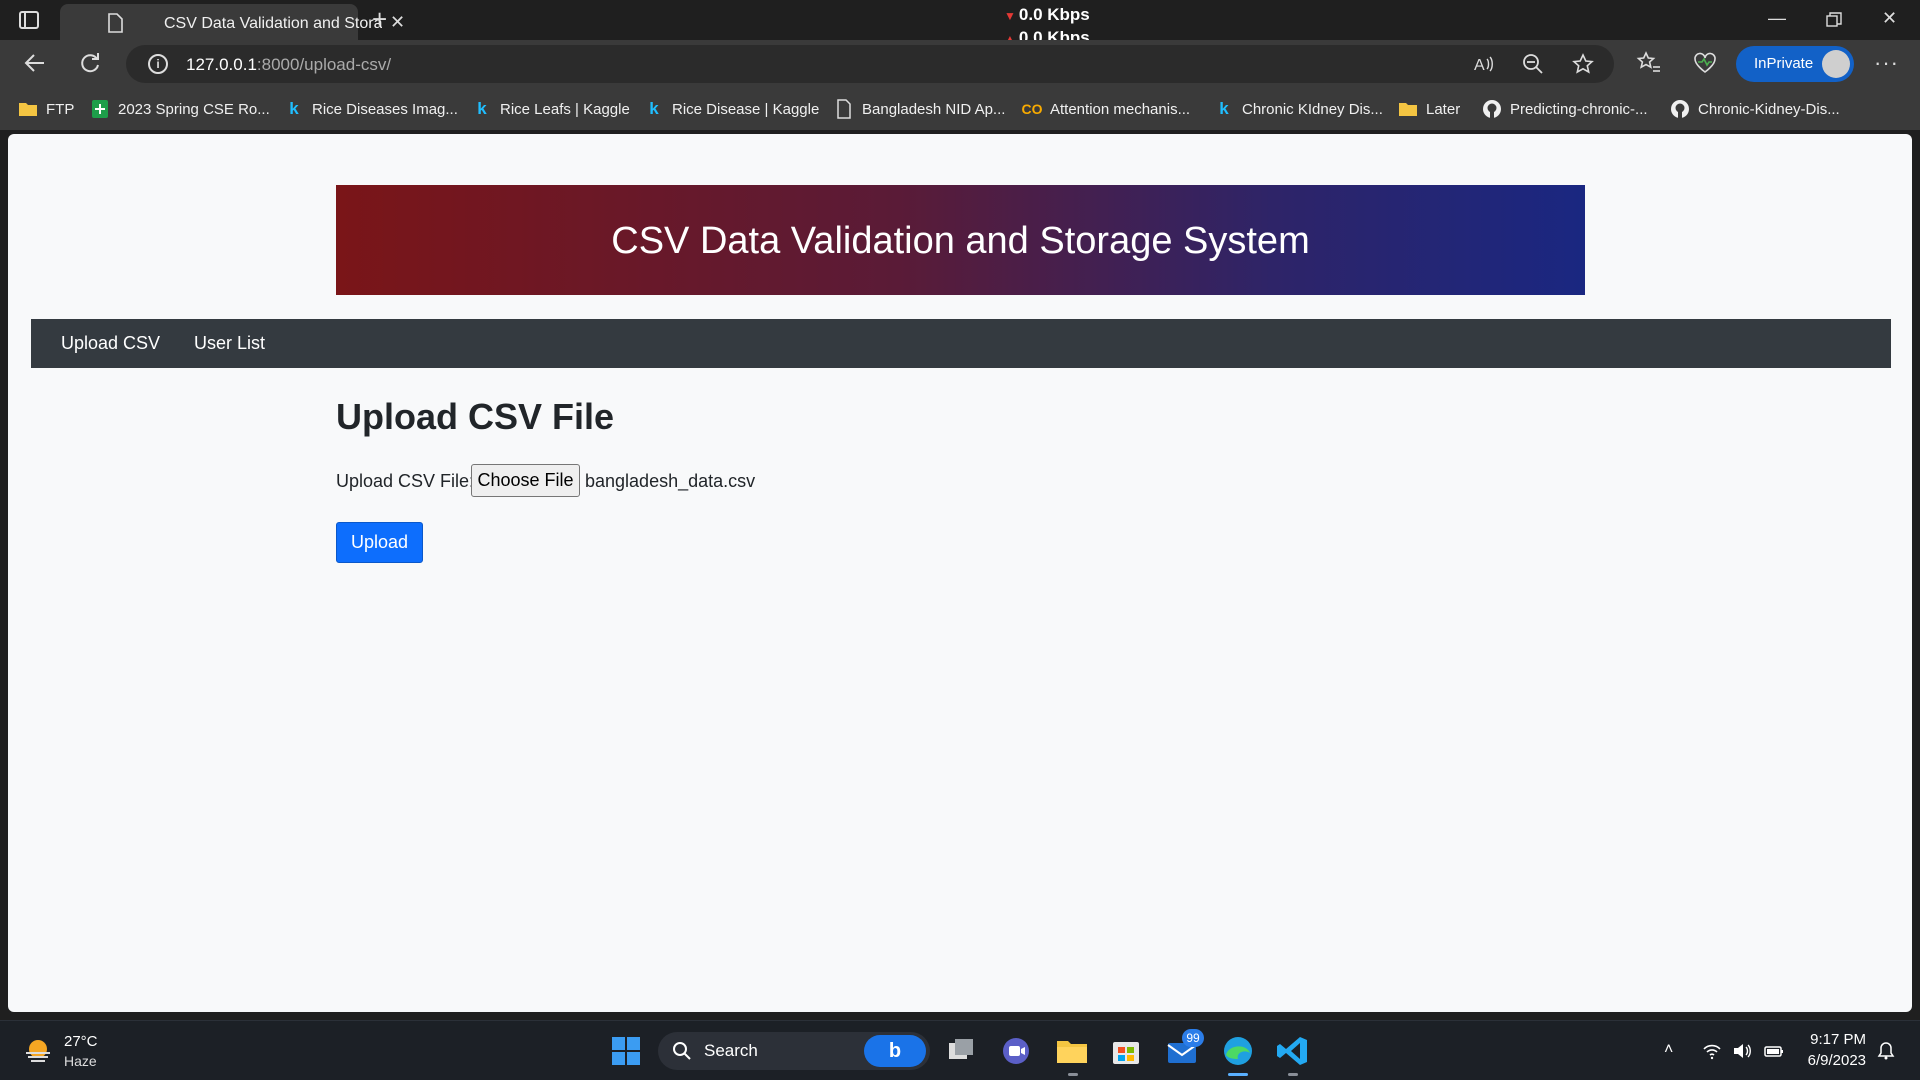 The image size is (1920, 1080). What do you see at coordinates (794, 1051) in the screenshot?
I see `taskbar-search: Search b` at bounding box center [794, 1051].